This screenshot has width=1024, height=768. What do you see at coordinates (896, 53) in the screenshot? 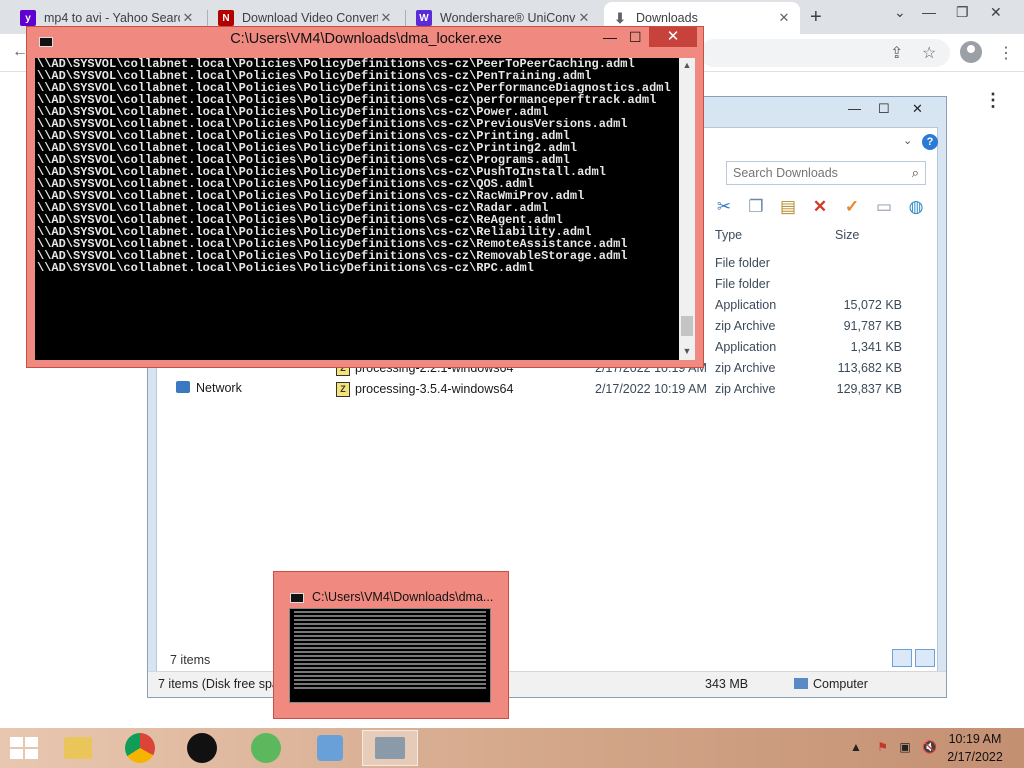
I see `share-icon: ⇪` at bounding box center [896, 53].